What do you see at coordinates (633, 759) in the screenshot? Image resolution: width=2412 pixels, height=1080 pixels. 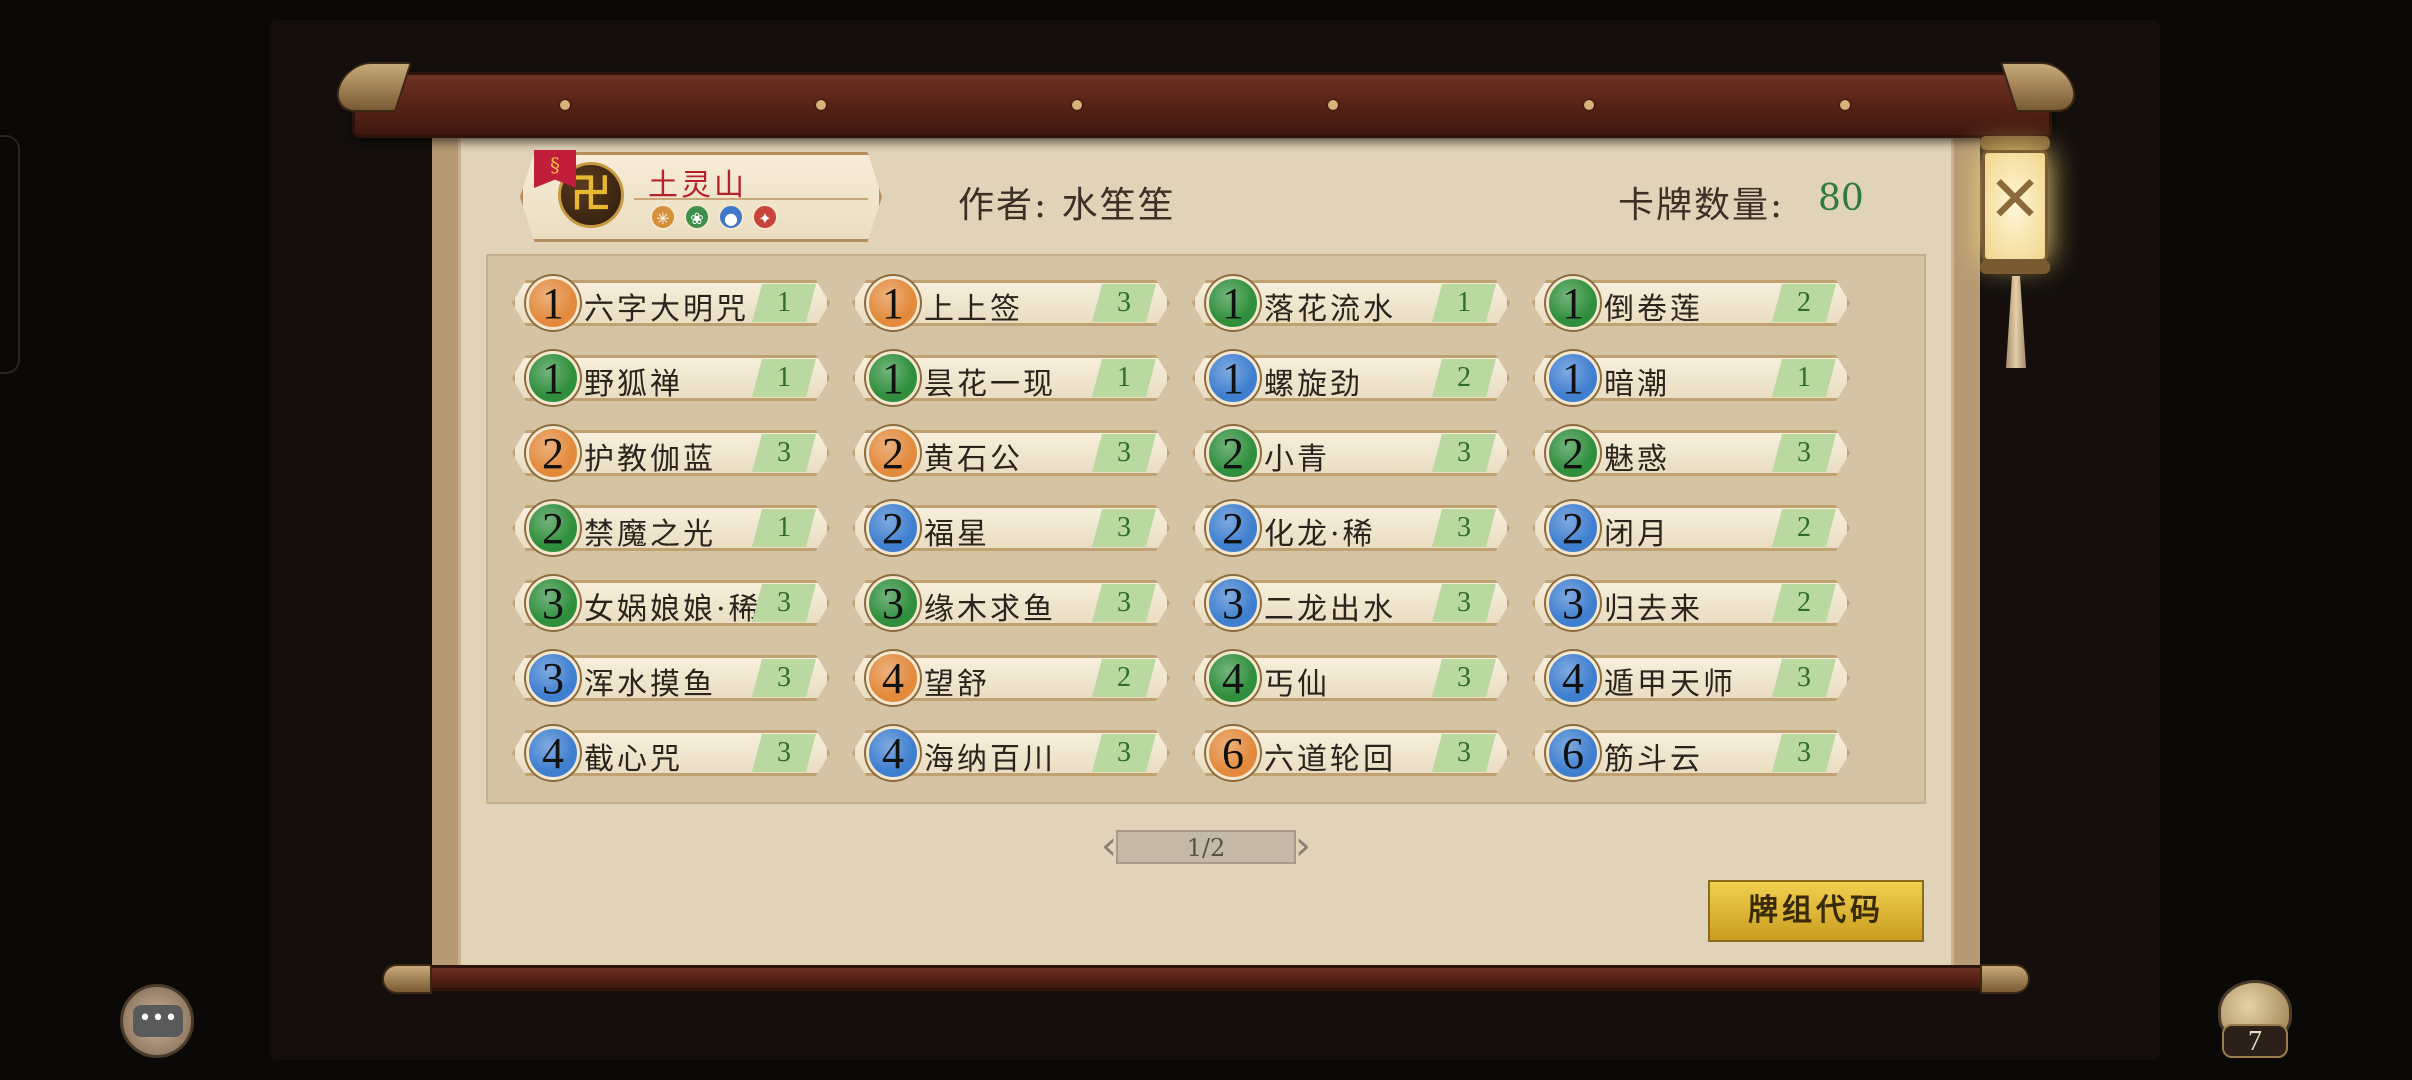 I see `card-name: 截心咒` at bounding box center [633, 759].